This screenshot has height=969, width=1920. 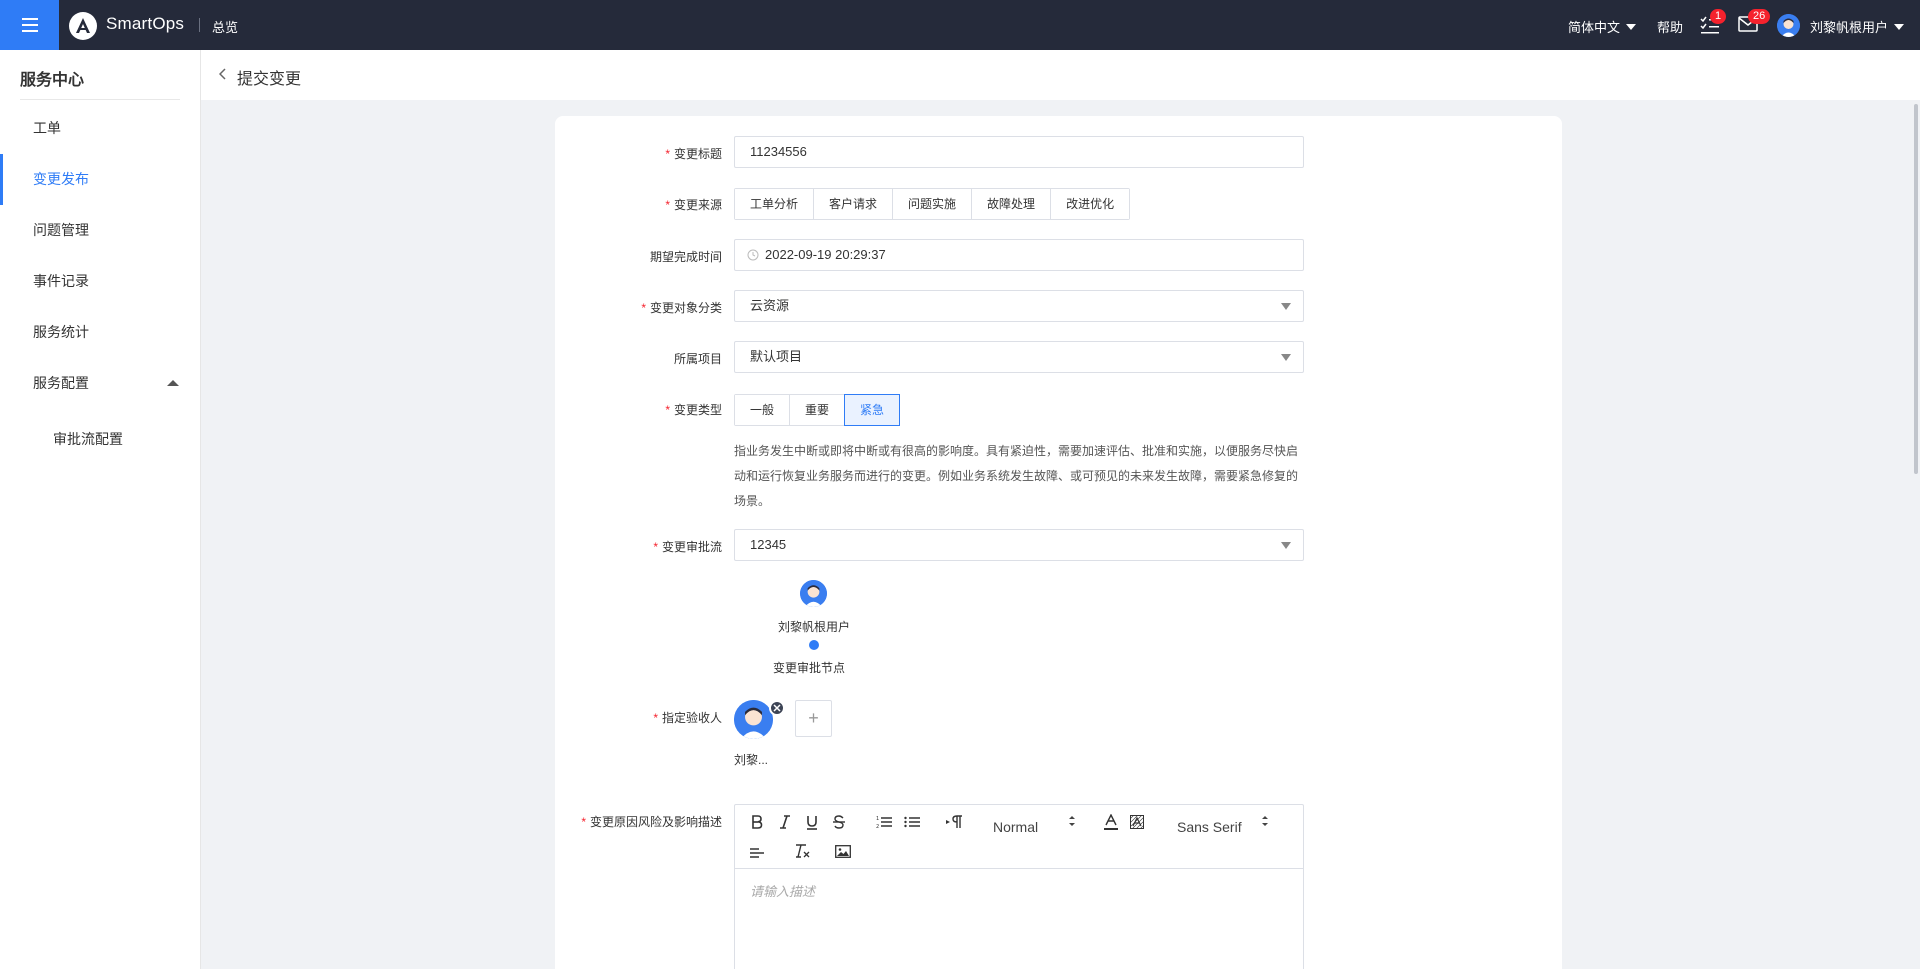 I want to click on language-label: 简体中文, so click(x=1594, y=27).